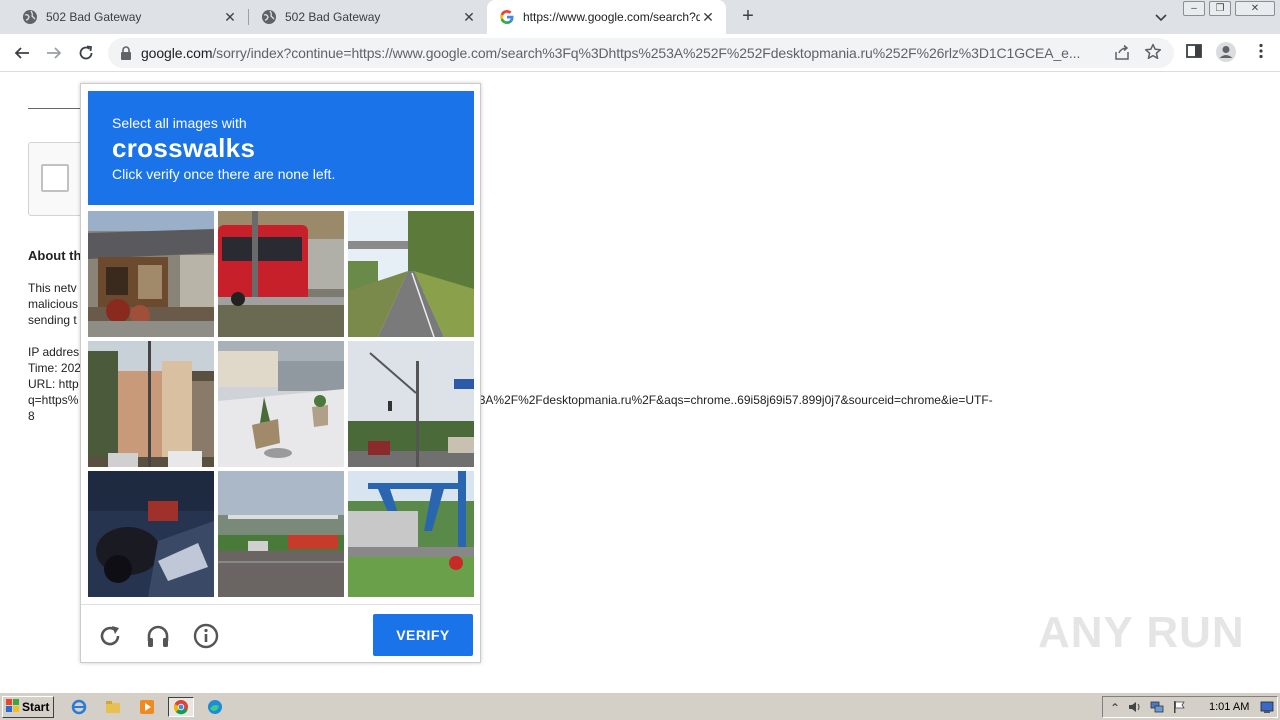 The width and height of the screenshot is (1280, 720). Describe the element at coordinates (1194, 53) in the screenshot. I see `side-panel-icon` at that location.